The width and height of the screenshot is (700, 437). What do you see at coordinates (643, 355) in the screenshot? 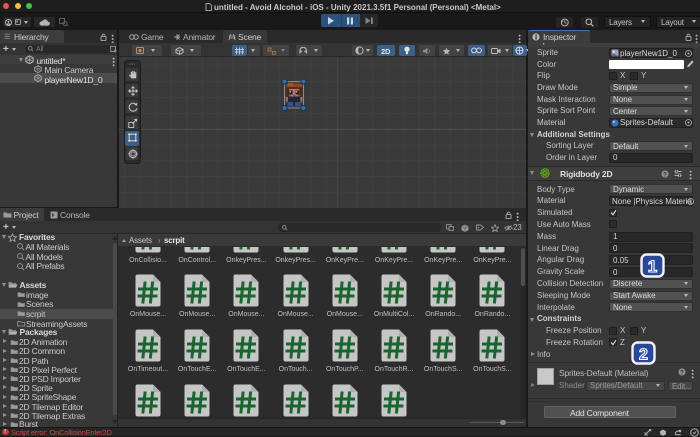
I see `svg-text: 2` at bounding box center [643, 355].